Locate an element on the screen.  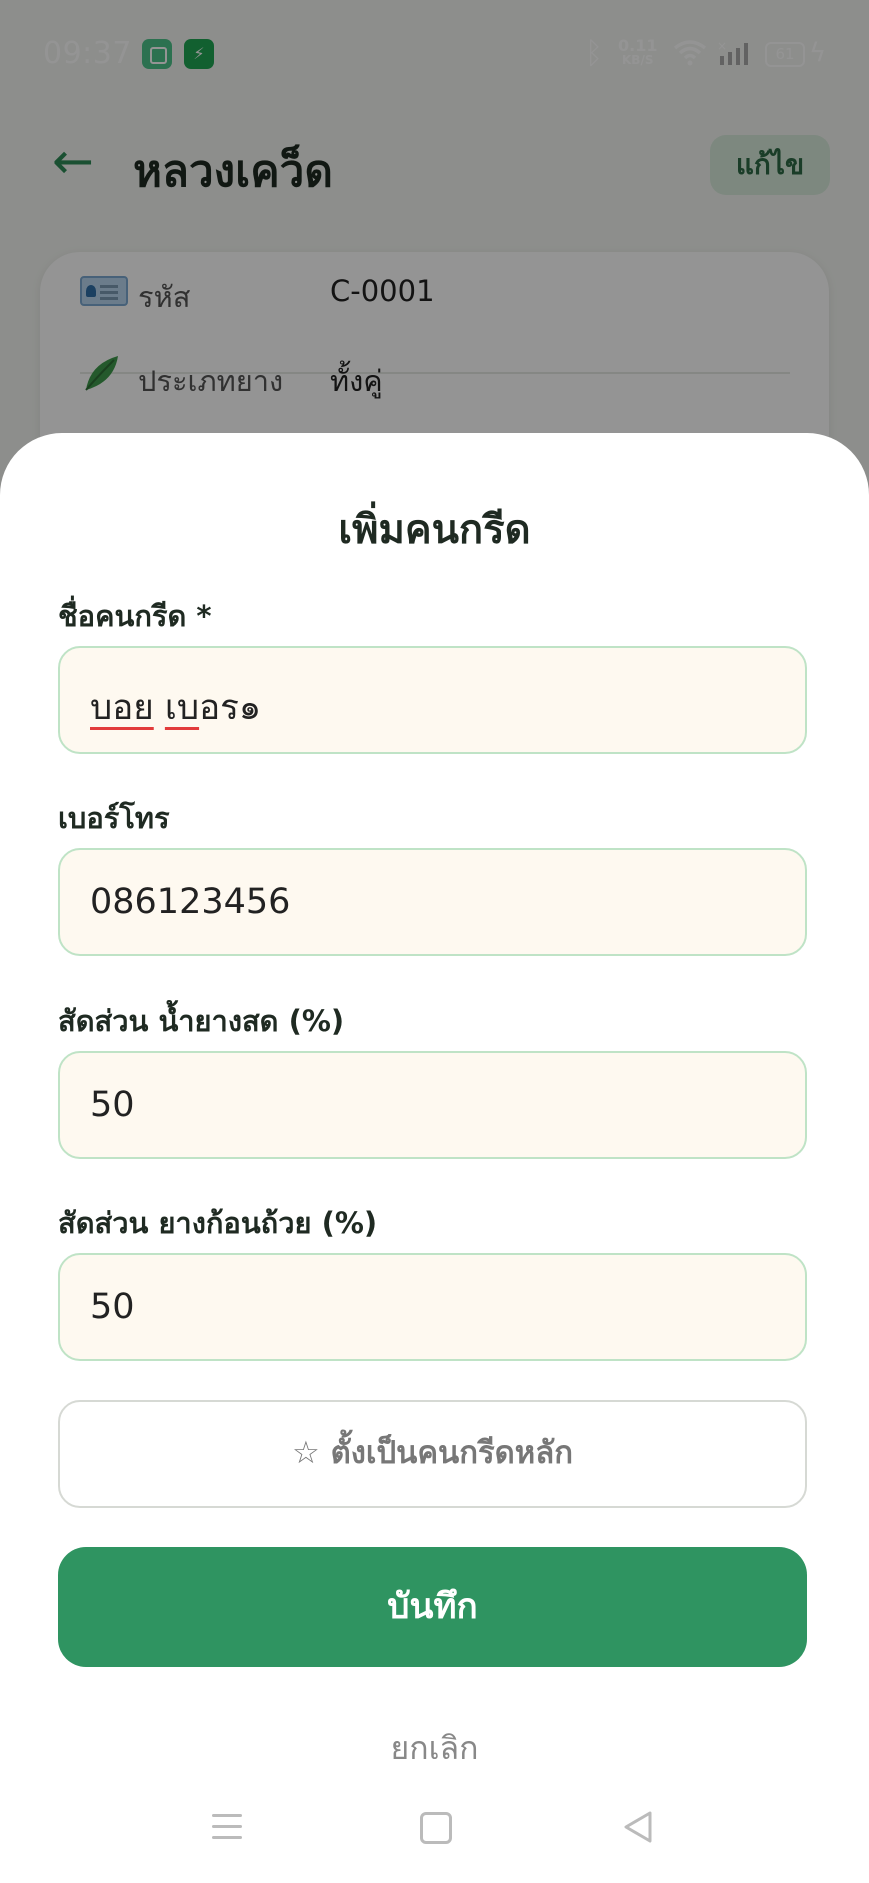
name-rest: อร๑ is located at coordinates (230, 708).